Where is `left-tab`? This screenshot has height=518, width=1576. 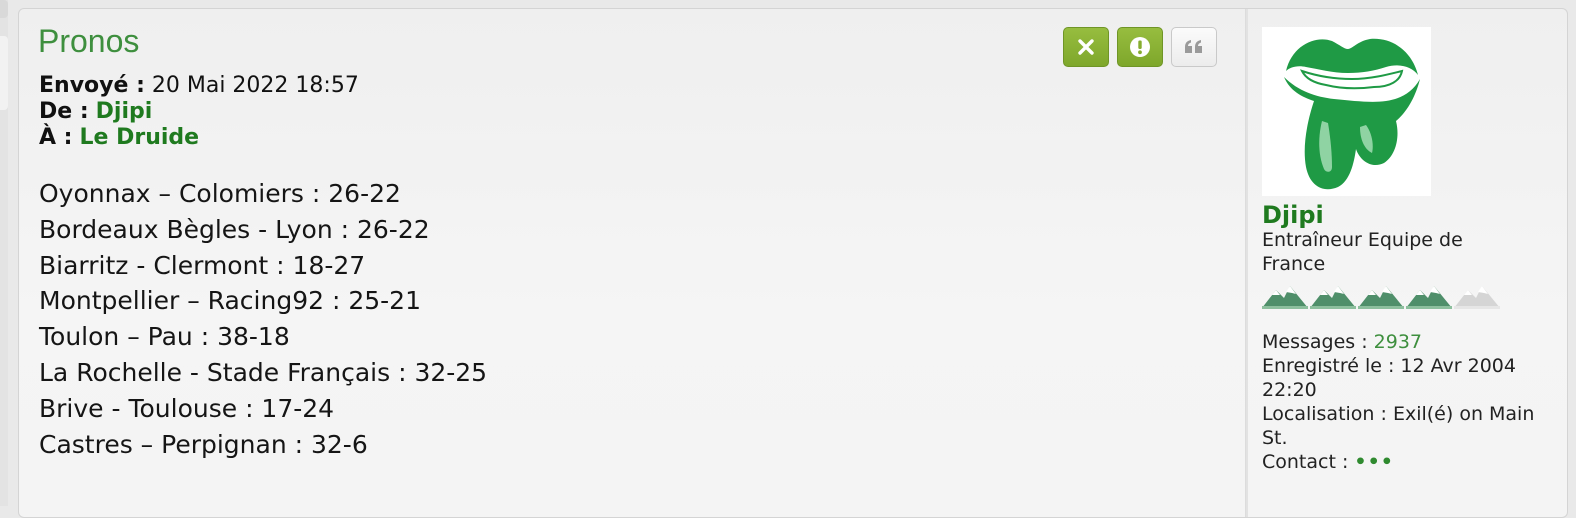
left-tab is located at coordinates (4, 73).